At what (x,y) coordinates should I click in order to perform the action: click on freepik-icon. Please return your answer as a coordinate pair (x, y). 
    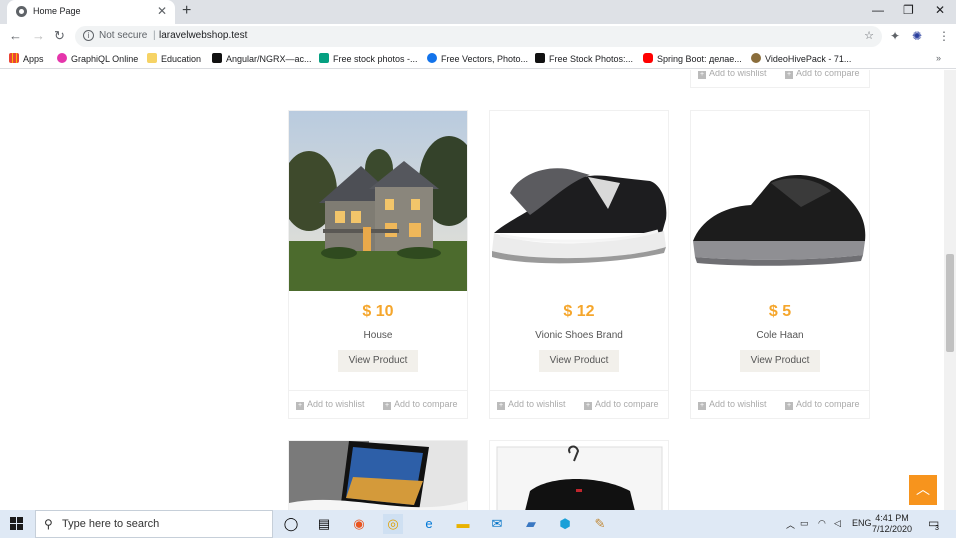
    Looking at the image, I should click on (432, 58).